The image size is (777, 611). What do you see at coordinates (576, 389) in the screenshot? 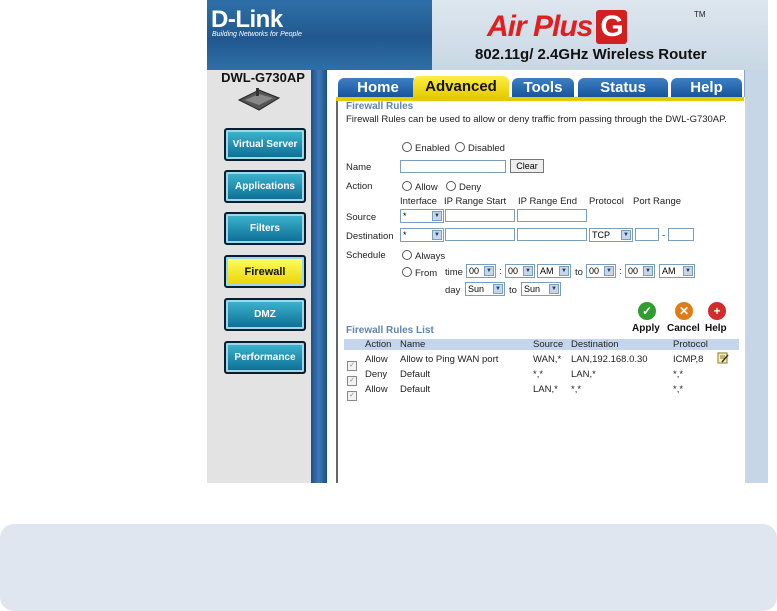
I see `rule-destination: *,*` at bounding box center [576, 389].